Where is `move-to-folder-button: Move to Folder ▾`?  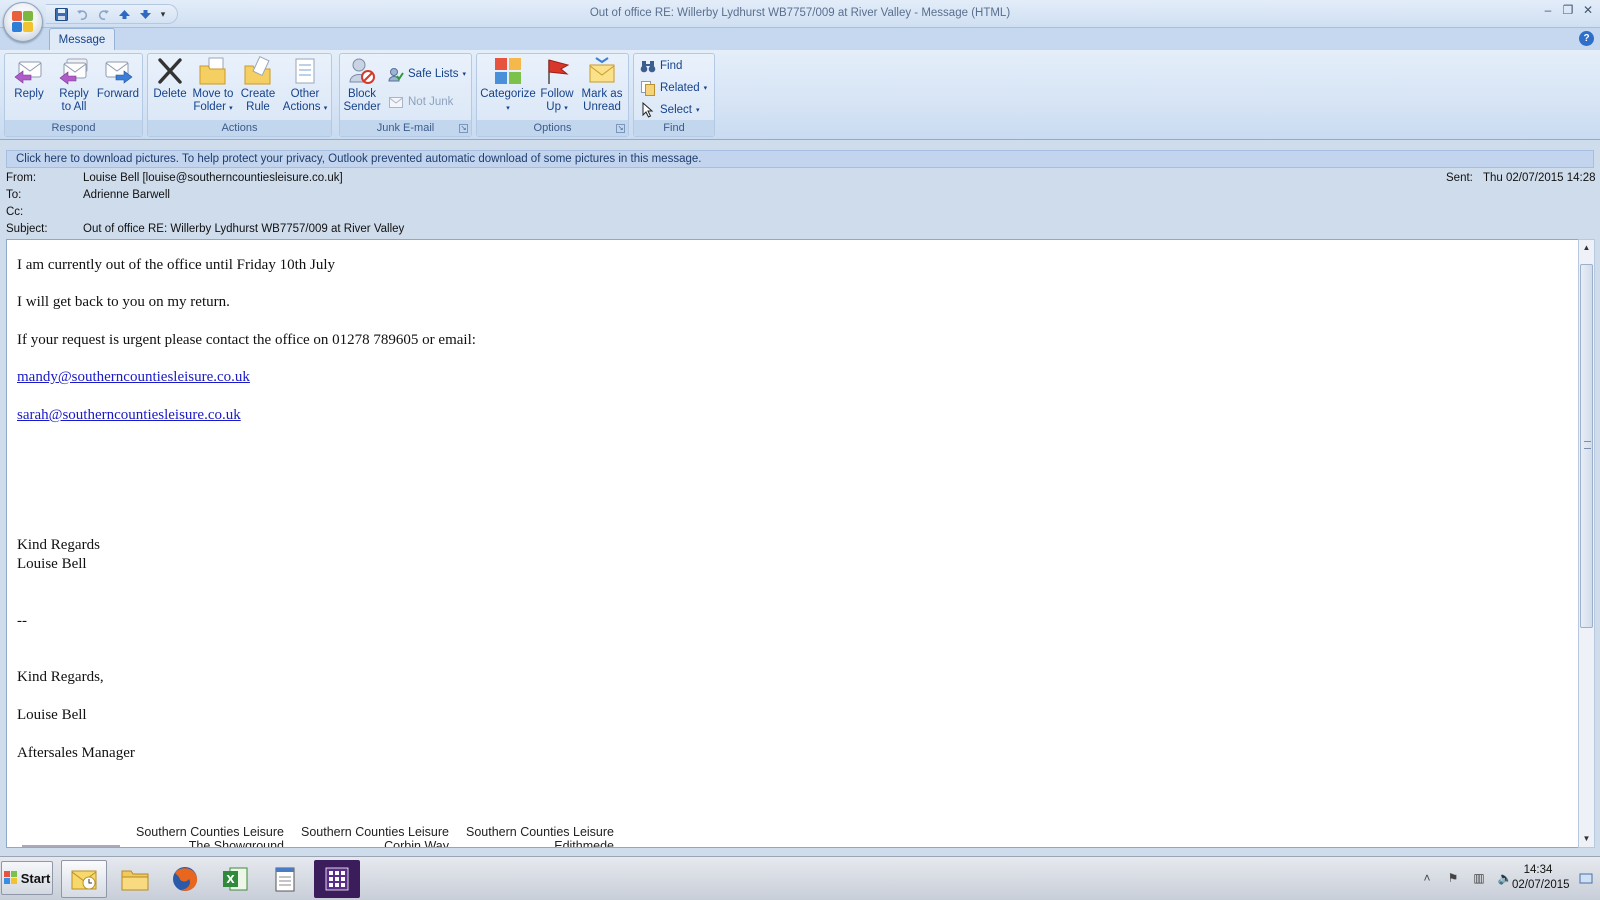
move-to-folder-button: Move to Folder ▾ is located at coordinates (213, 88).